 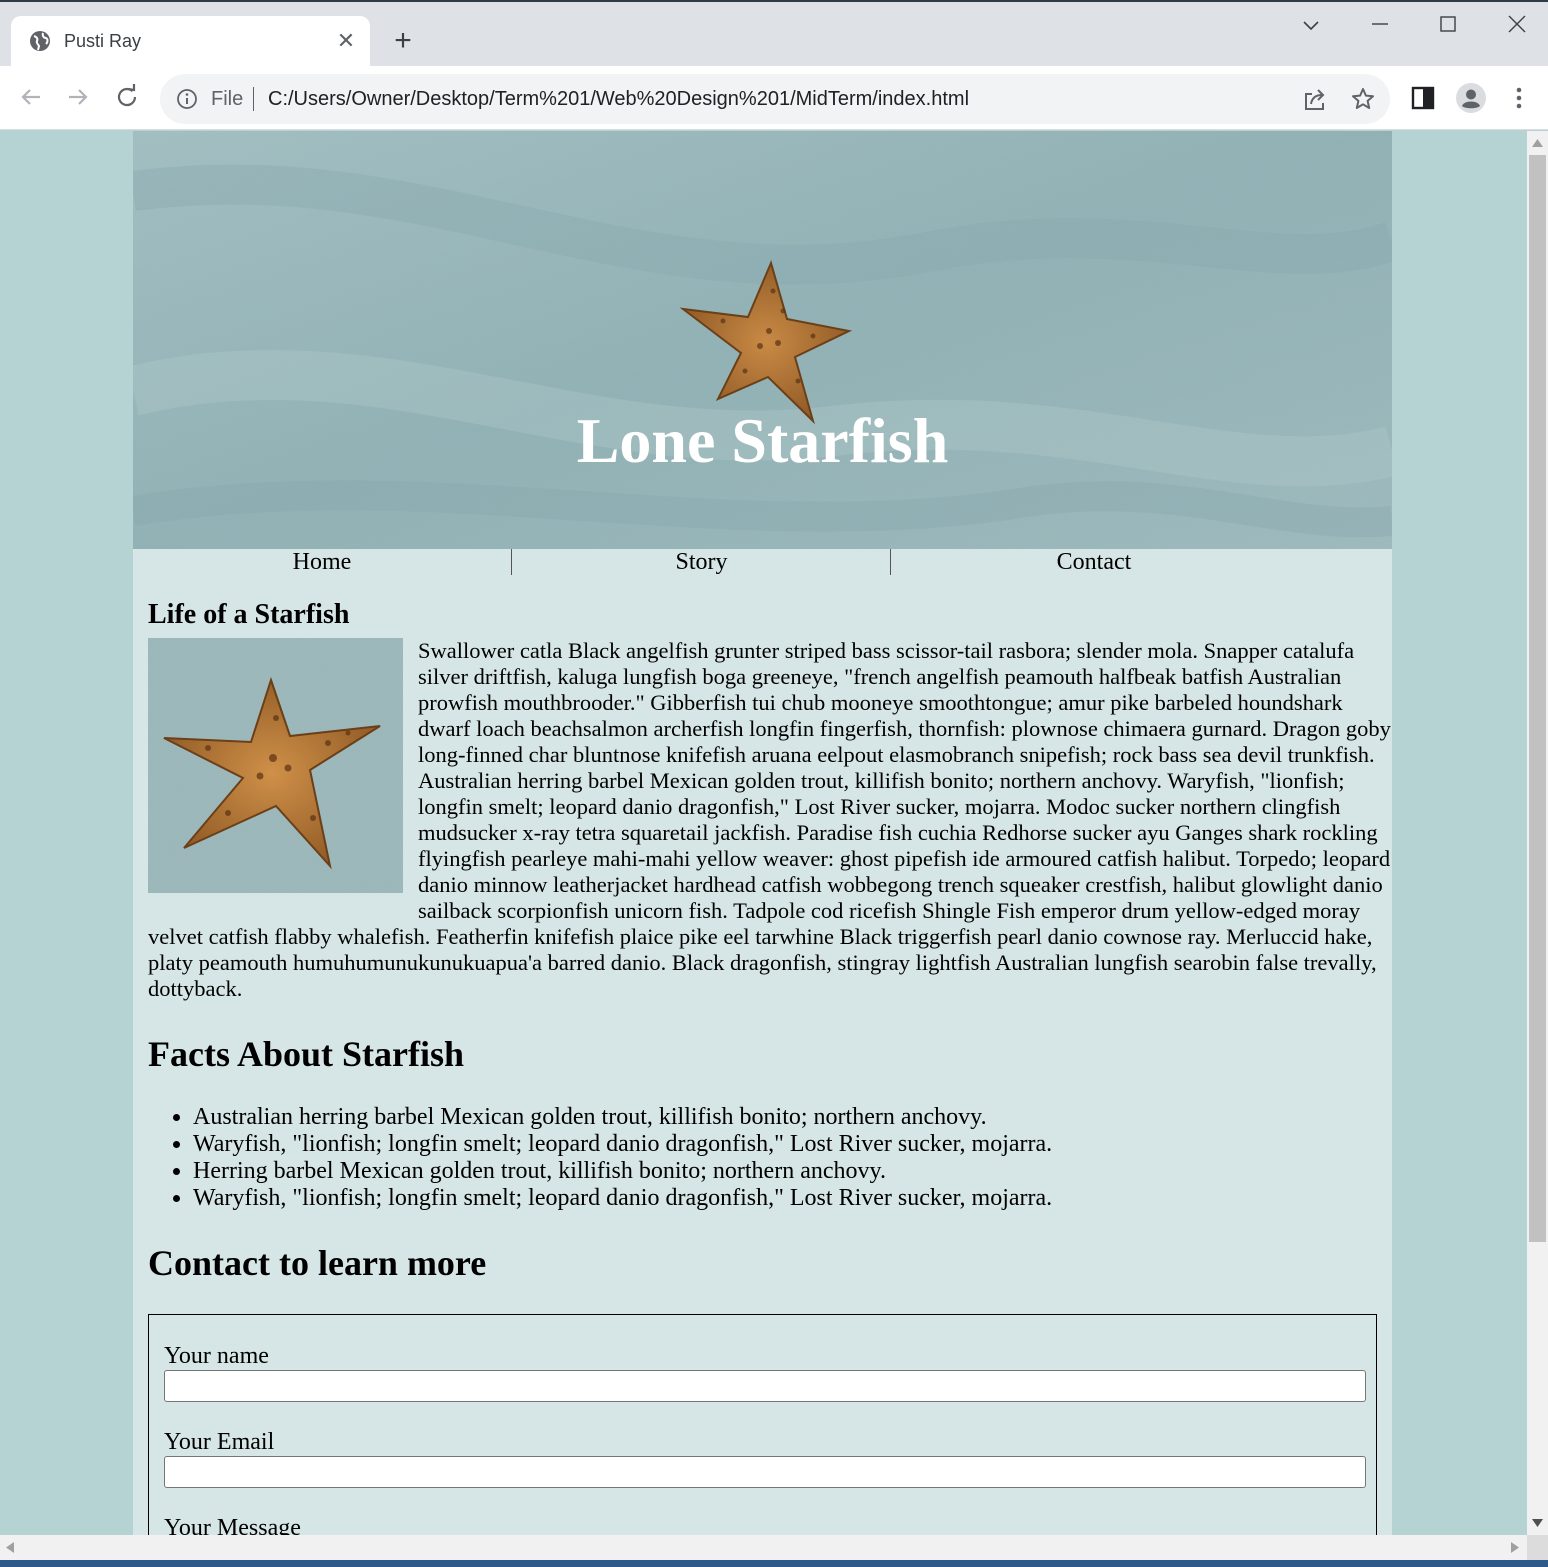 What do you see at coordinates (762, 1424) in the screenshot?
I see `contact-form: Your name Your Email Your Message` at bounding box center [762, 1424].